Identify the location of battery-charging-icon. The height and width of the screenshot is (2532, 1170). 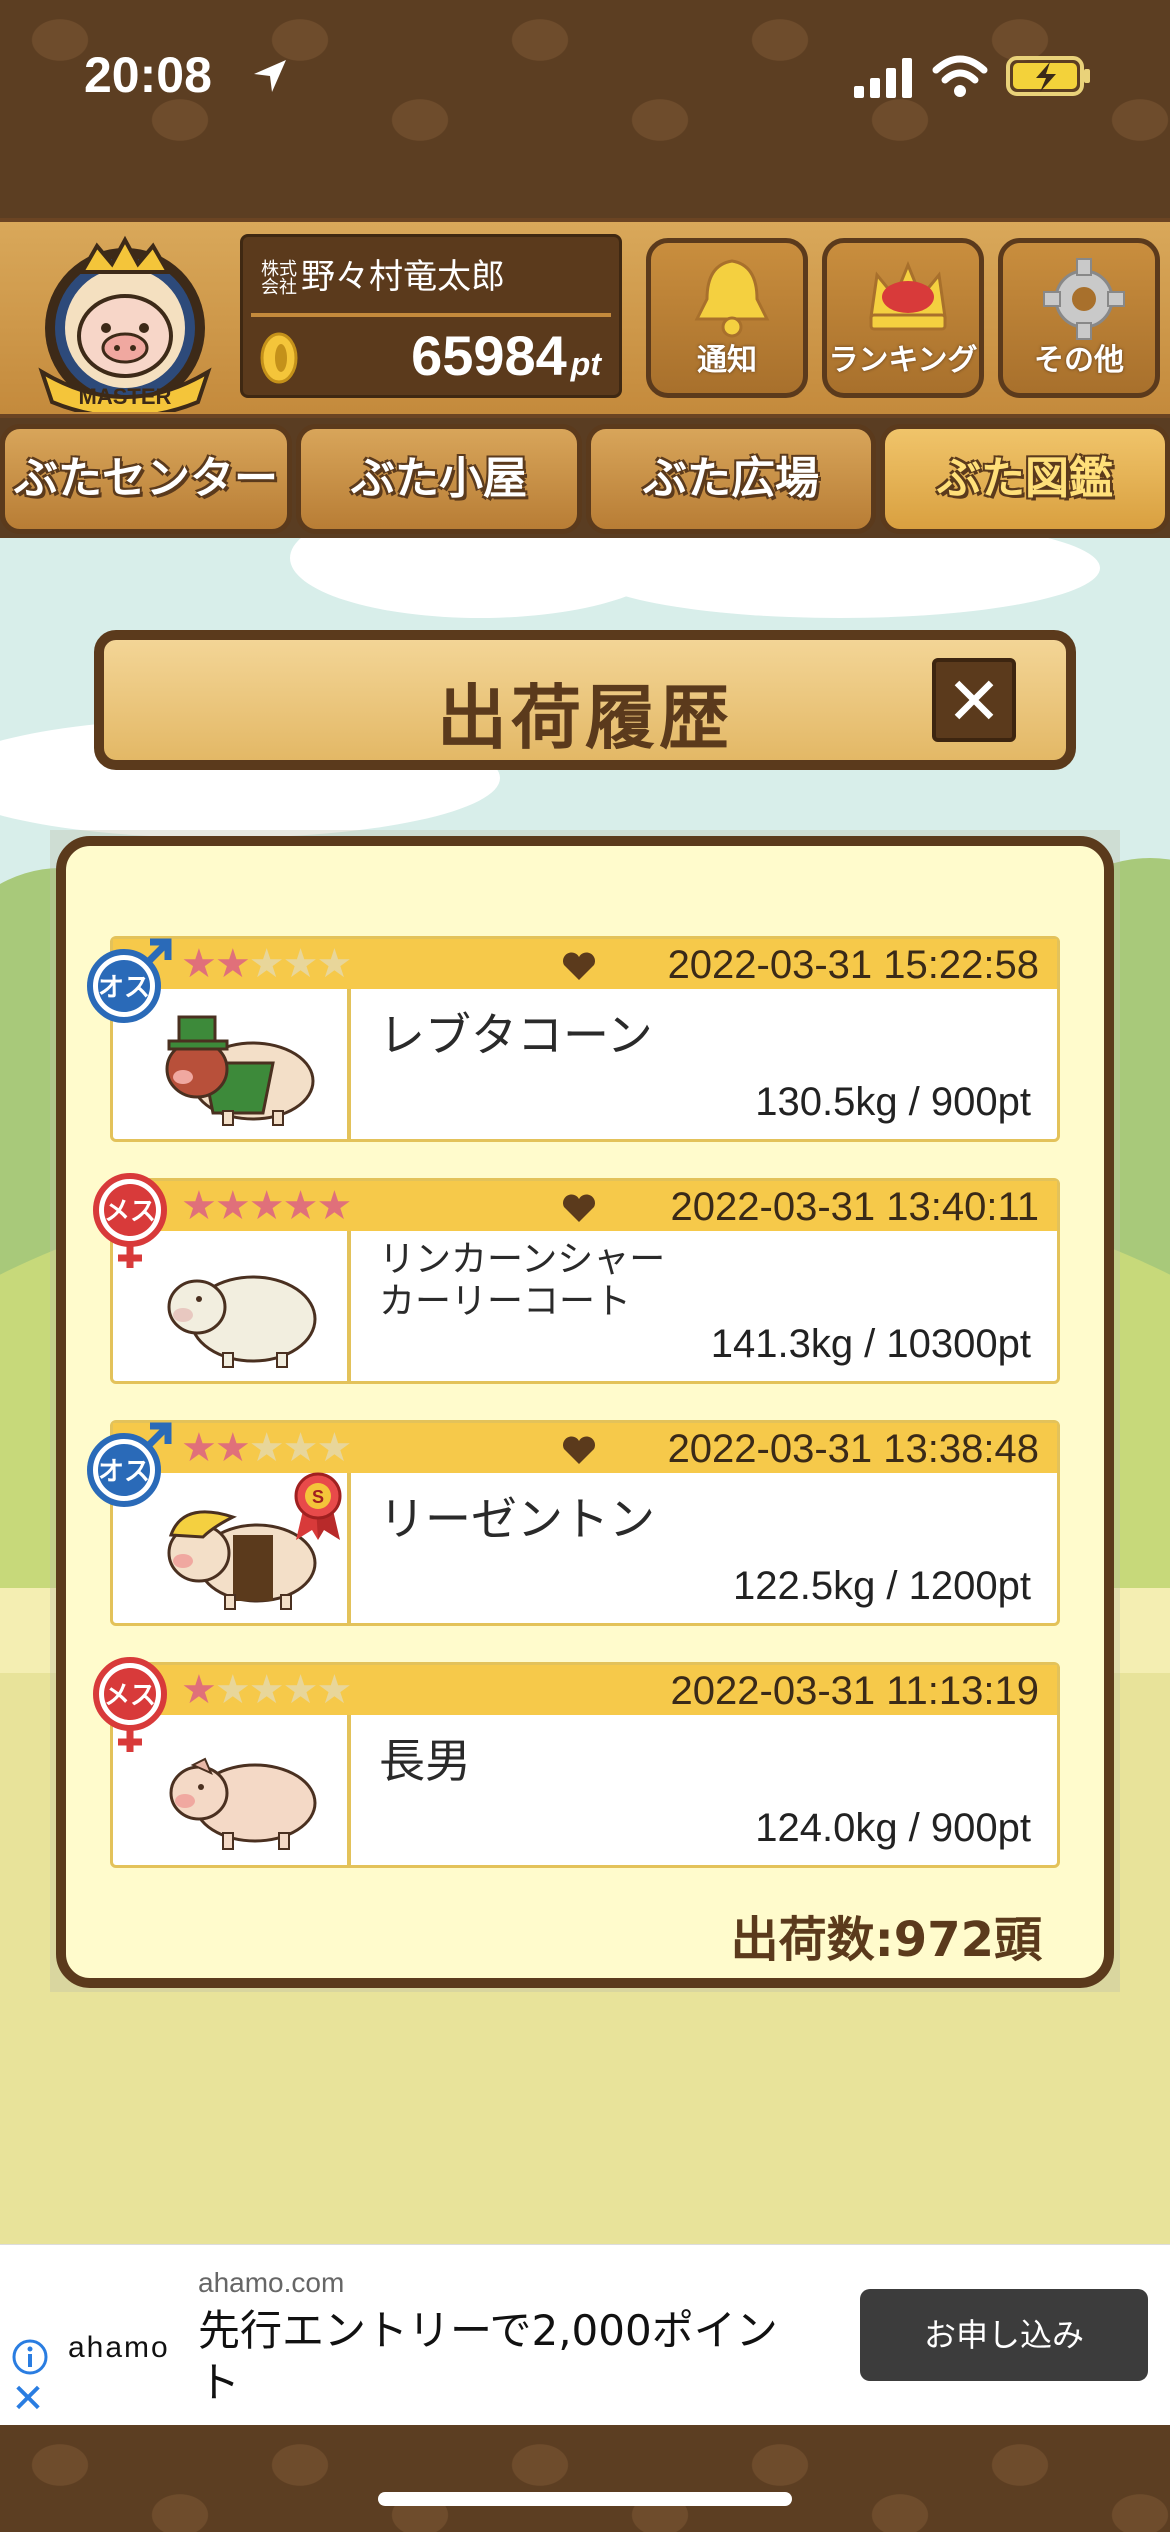
(1048, 76).